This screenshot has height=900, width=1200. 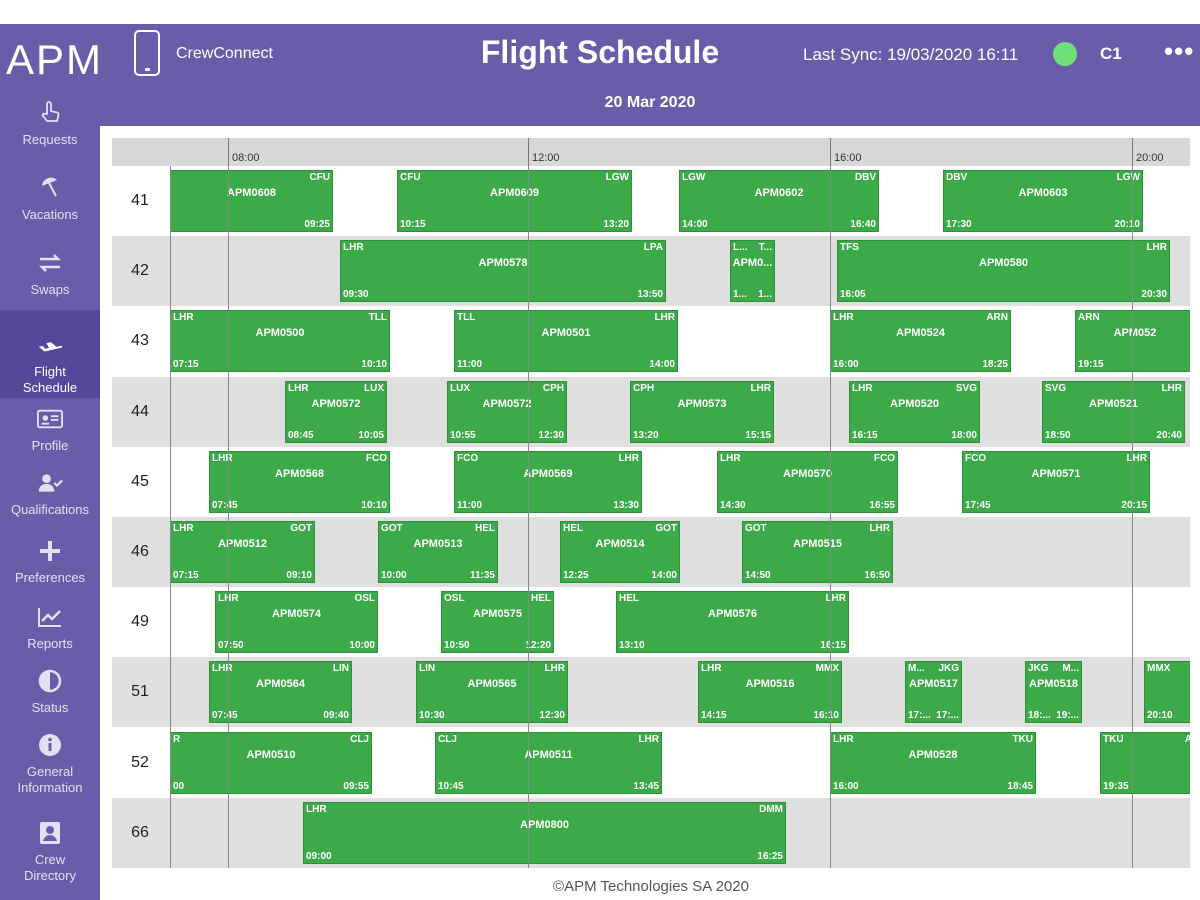 I want to click on flight-arrival-time: 14:00, so click(x=662, y=365).